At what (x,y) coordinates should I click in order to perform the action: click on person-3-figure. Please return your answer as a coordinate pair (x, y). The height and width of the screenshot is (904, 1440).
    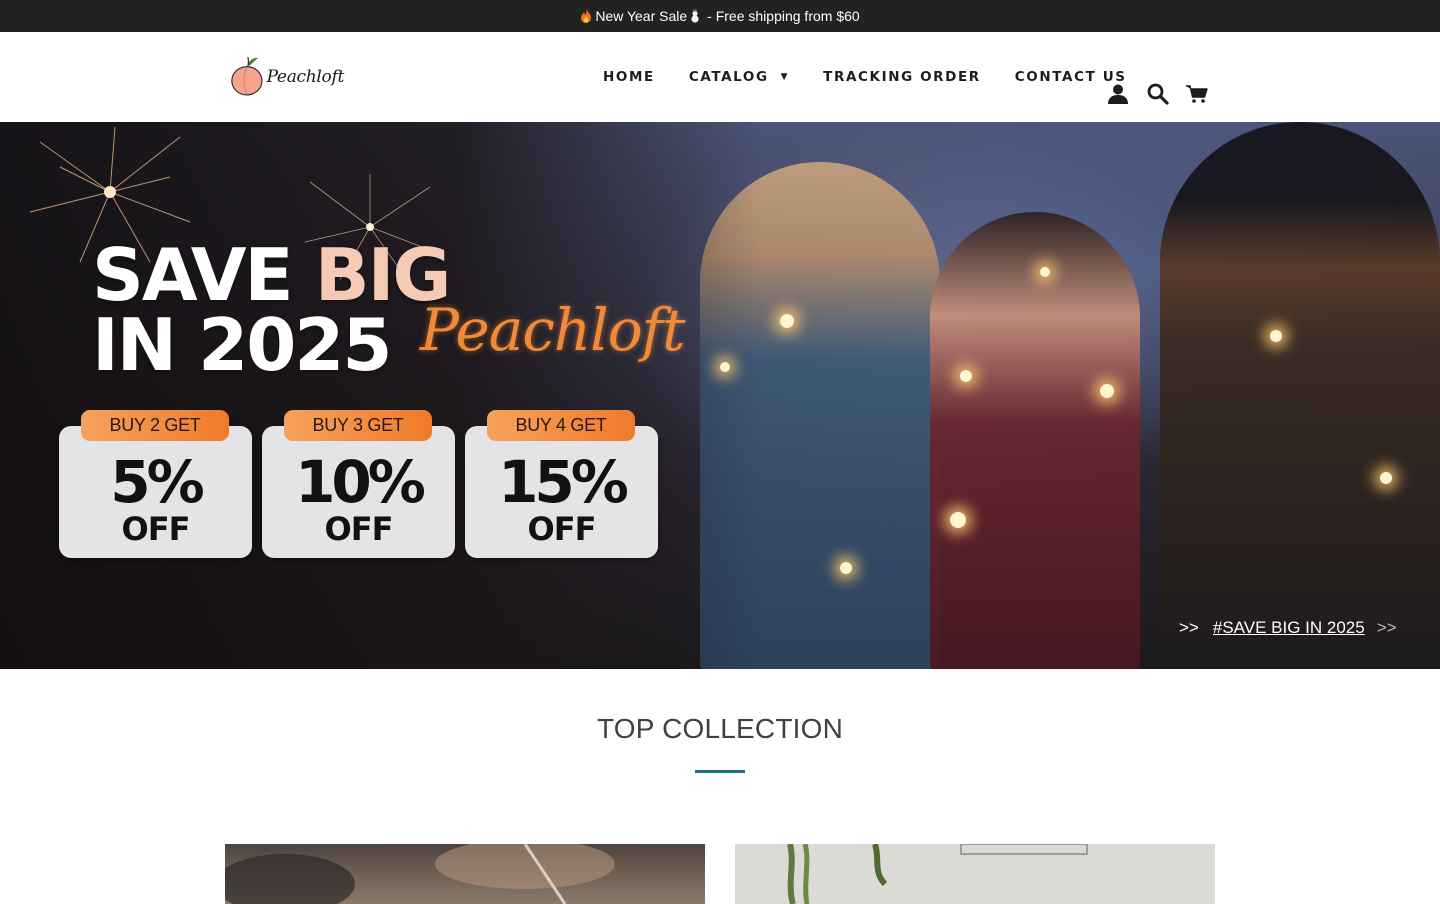
    Looking at the image, I should click on (1300, 395).